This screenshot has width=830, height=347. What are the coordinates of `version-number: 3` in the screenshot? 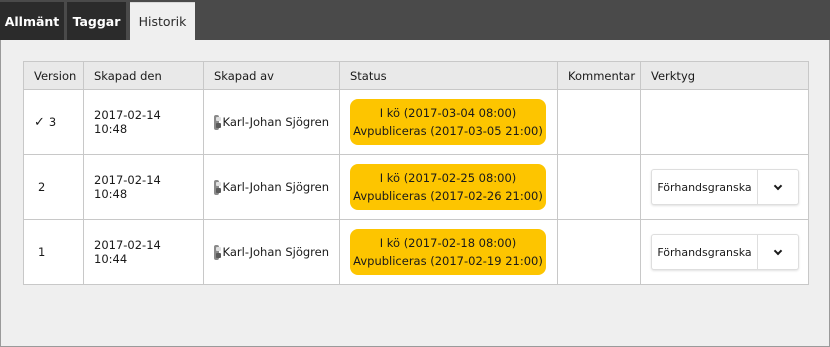 It's located at (52, 122).